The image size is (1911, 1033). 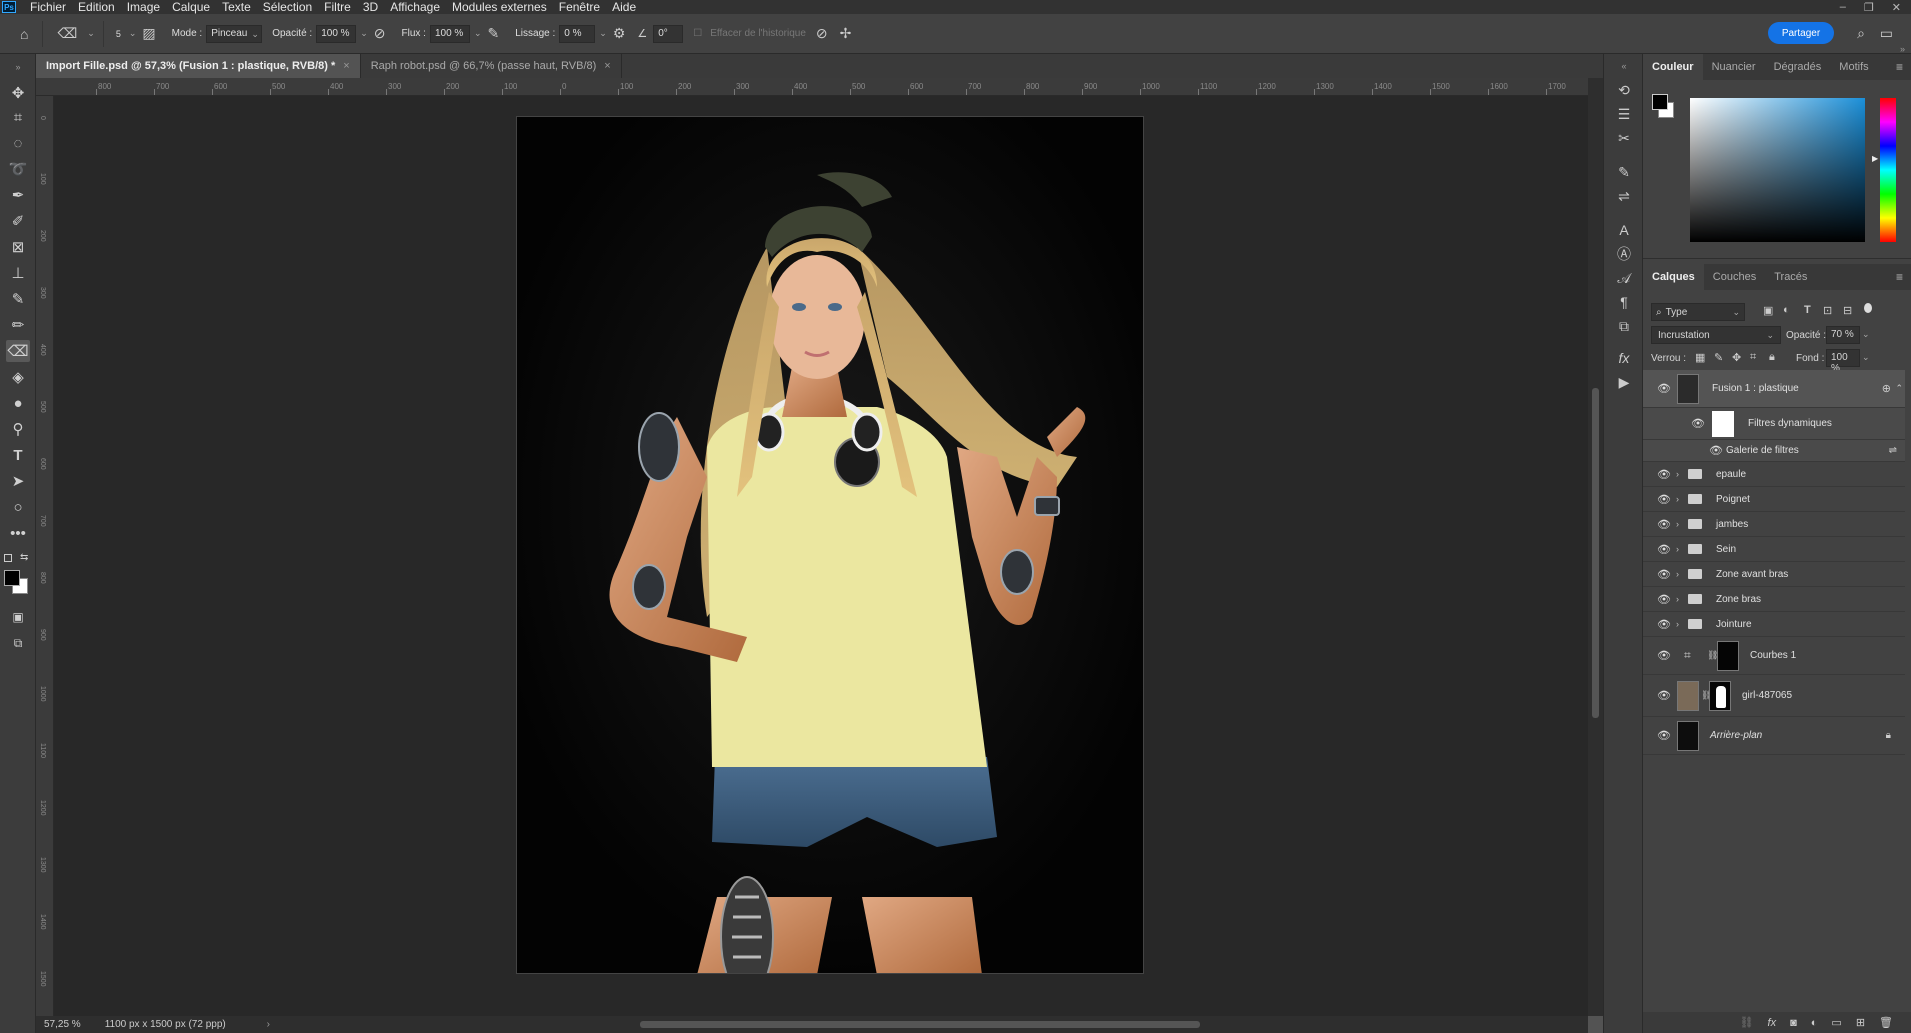 What do you see at coordinates (1888, 170) in the screenshot?
I see `hue-slider` at bounding box center [1888, 170].